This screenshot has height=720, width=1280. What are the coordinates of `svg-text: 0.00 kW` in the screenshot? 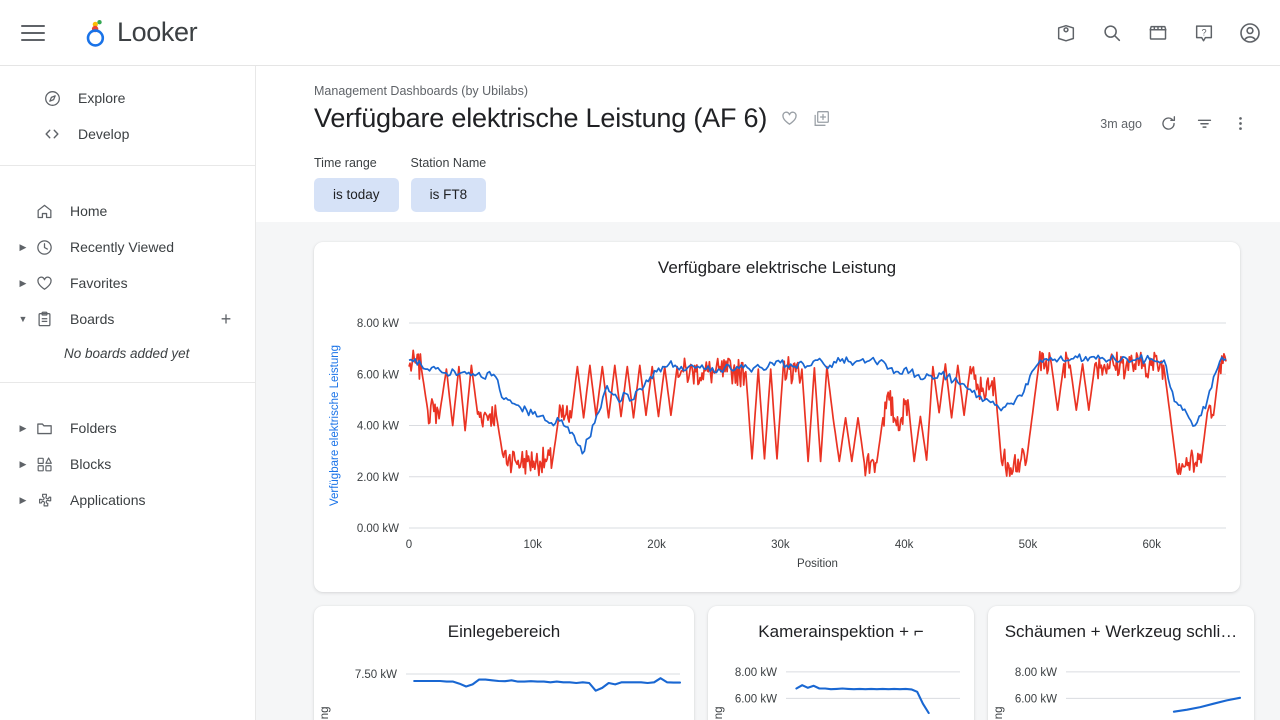 It's located at (378, 529).